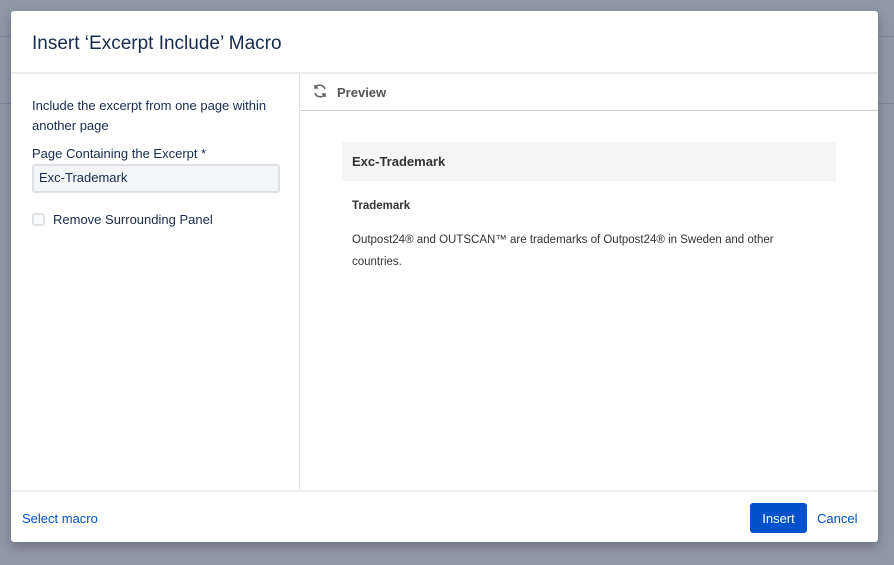 This screenshot has height=565, width=894. What do you see at coordinates (60, 518) in the screenshot?
I see `select-macro-link: Select macro` at bounding box center [60, 518].